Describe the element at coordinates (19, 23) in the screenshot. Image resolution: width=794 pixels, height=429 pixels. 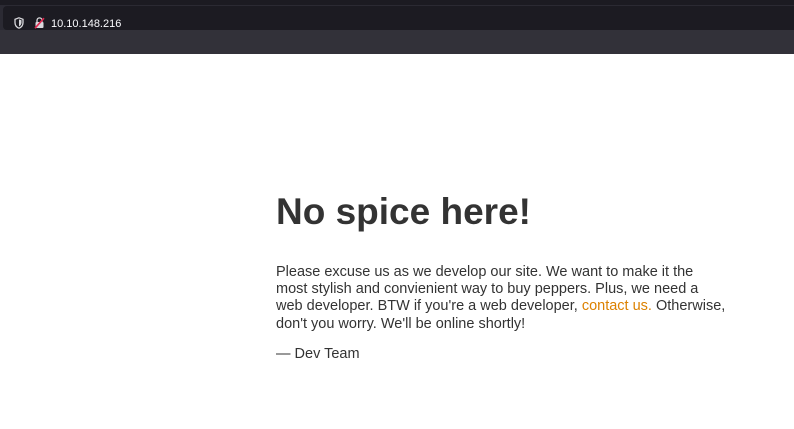
I see `shield-icon` at that location.